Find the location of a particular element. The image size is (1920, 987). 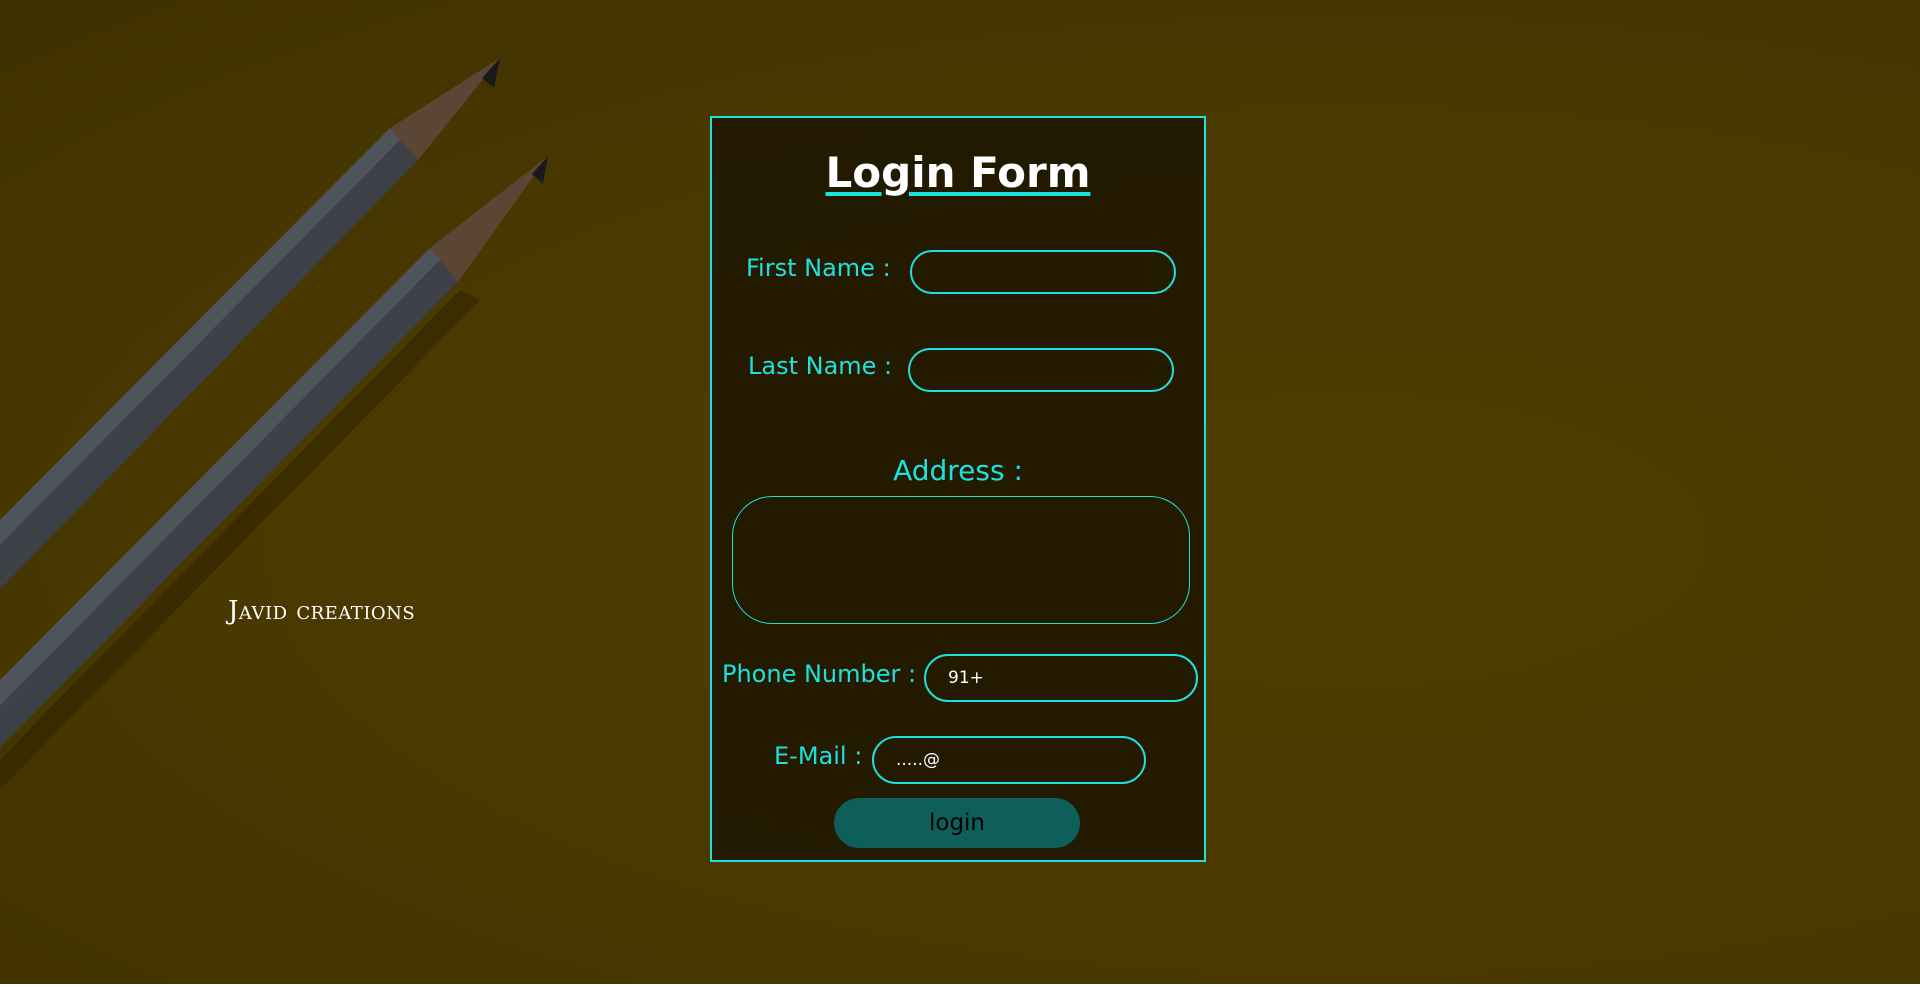

email-label: E-Mail : is located at coordinates (818, 756).